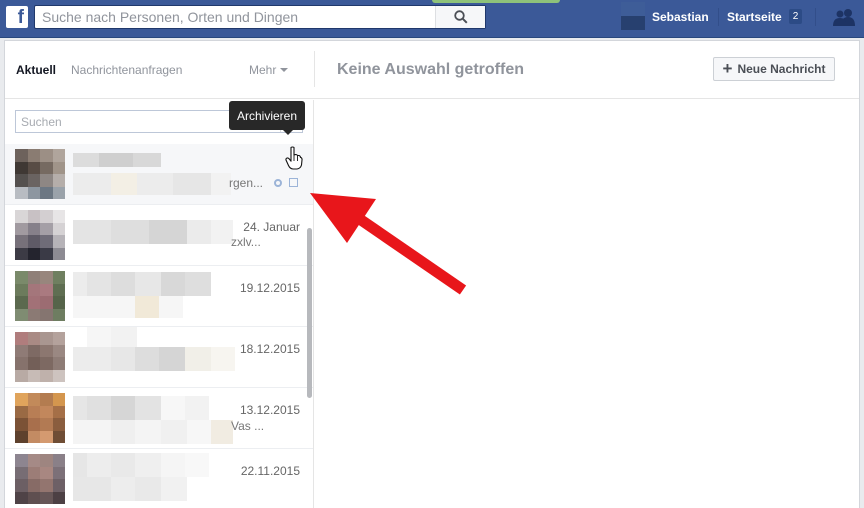 This screenshot has width=864, height=508. I want to click on conversation-title: Keine Auswahl getroffen, so click(430, 69).